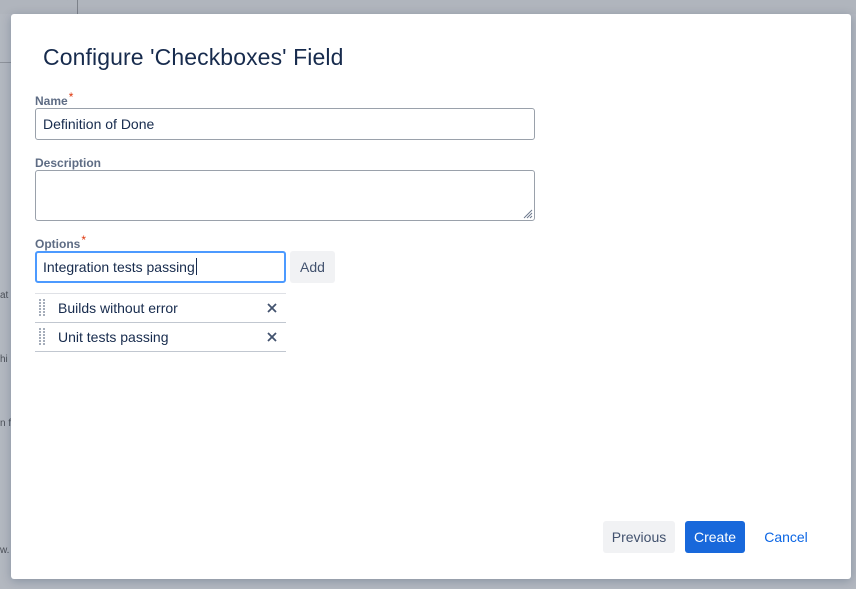  I want to click on background-text-fragment: hi, so click(4, 359).